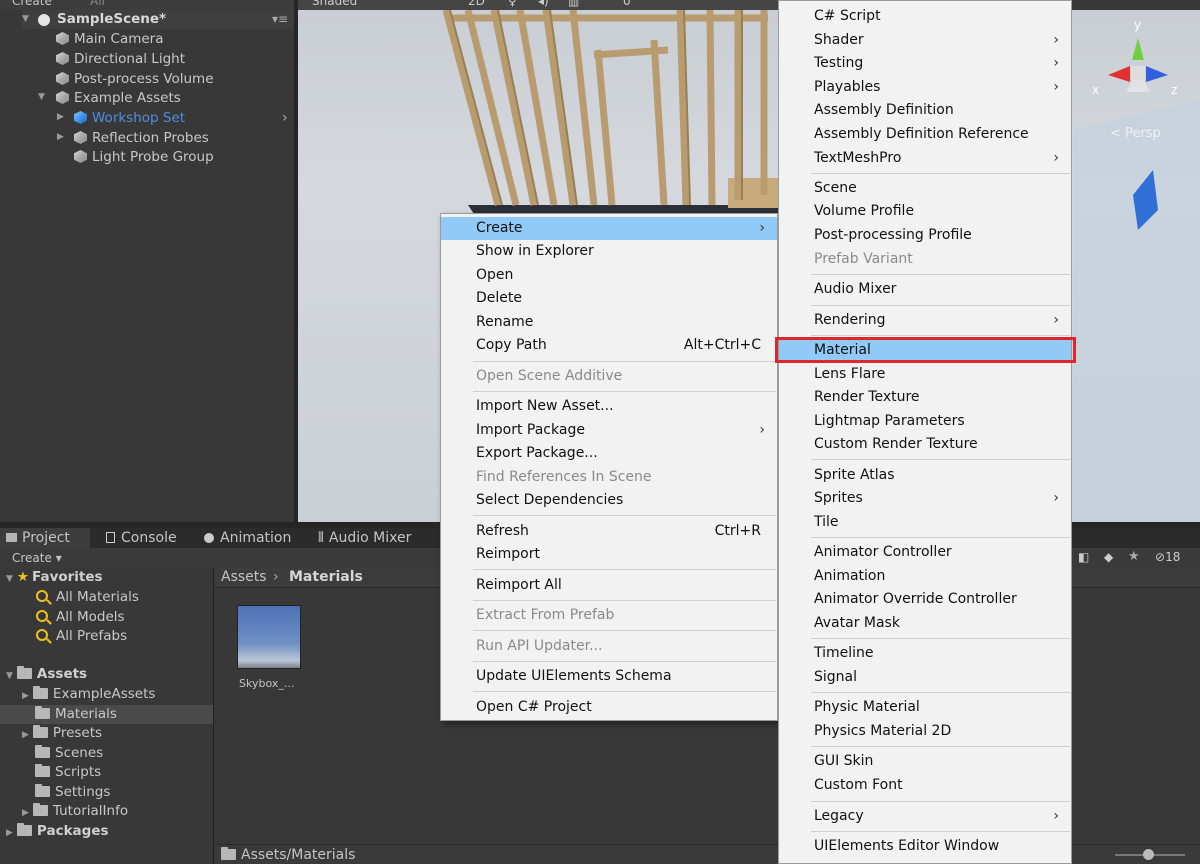 This screenshot has width=1200, height=864. I want to click on create-menu-item-custom-font: Custom Font, so click(925, 785).